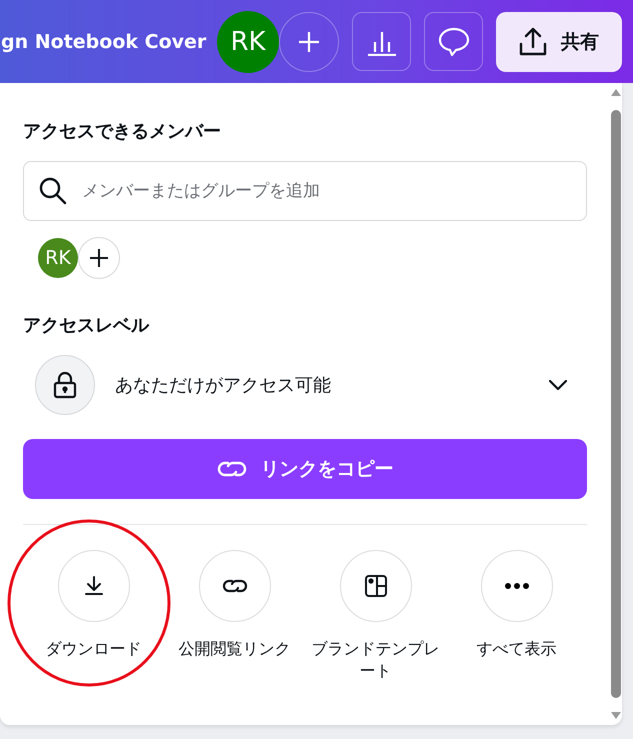 This screenshot has width=633, height=739. Describe the element at coordinates (53, 191) in the screenshot. I see `search-icon` at that location.